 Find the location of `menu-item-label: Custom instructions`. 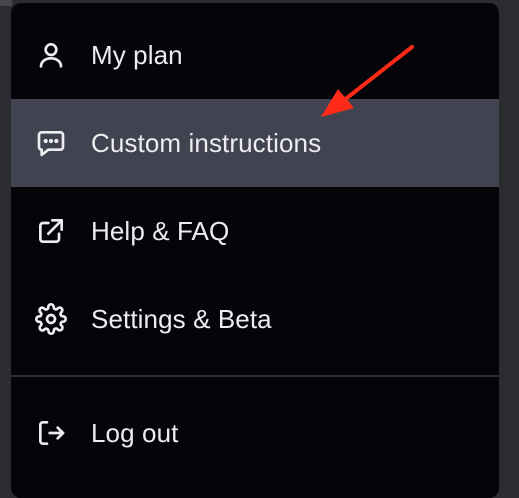

menu-item-label: Custom instructions is located at coordinates (206, 143).